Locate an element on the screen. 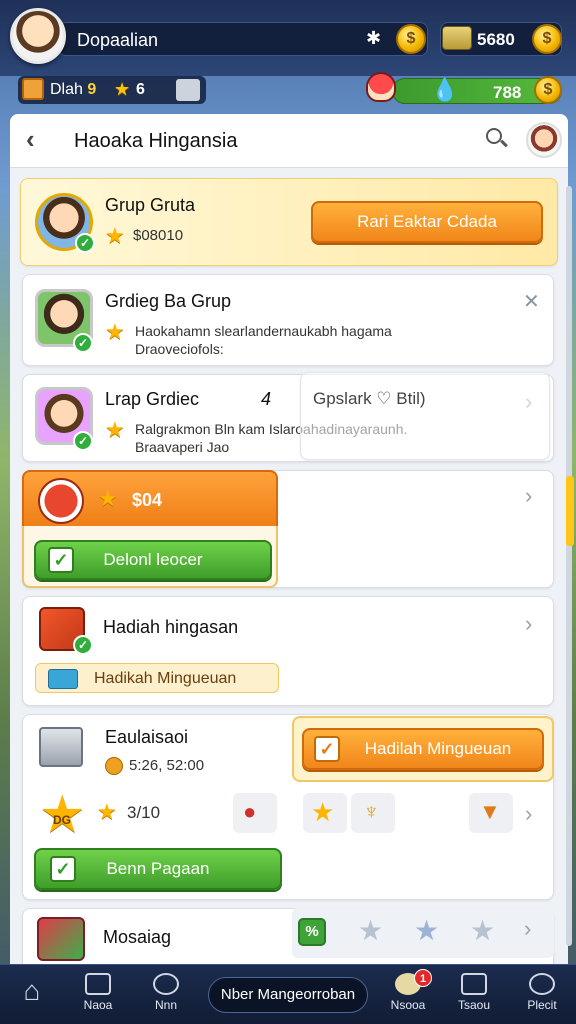  nav-label-4: Tsaou is located at coordinates (474, 1005).